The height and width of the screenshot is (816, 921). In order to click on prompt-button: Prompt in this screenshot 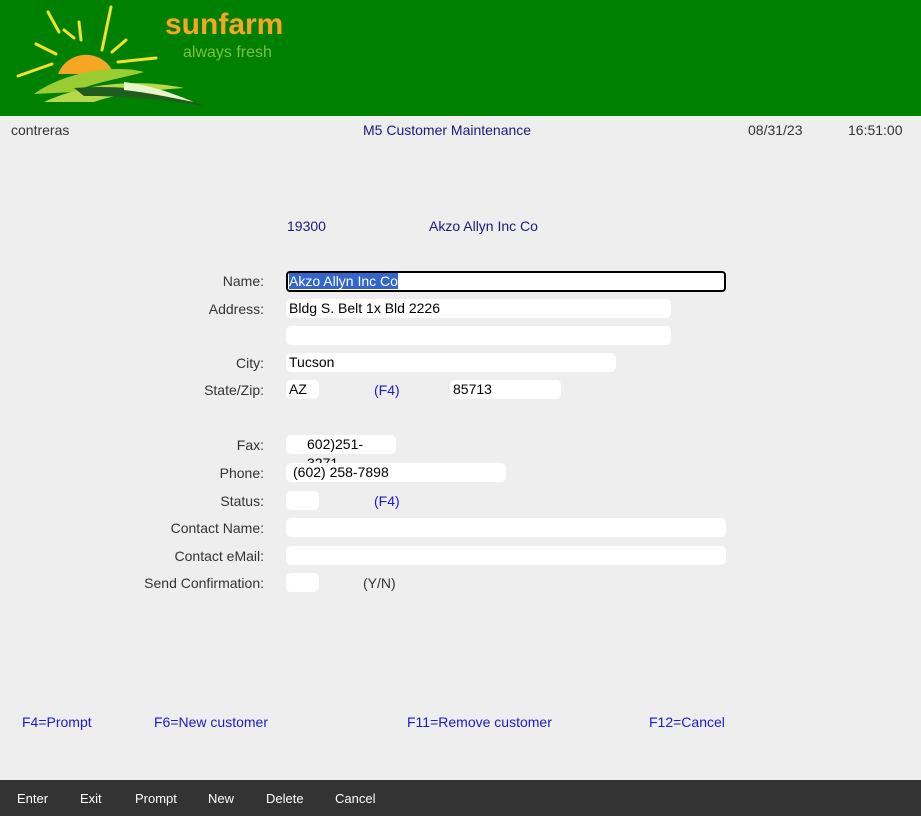, I will do `click(156, 798)`.